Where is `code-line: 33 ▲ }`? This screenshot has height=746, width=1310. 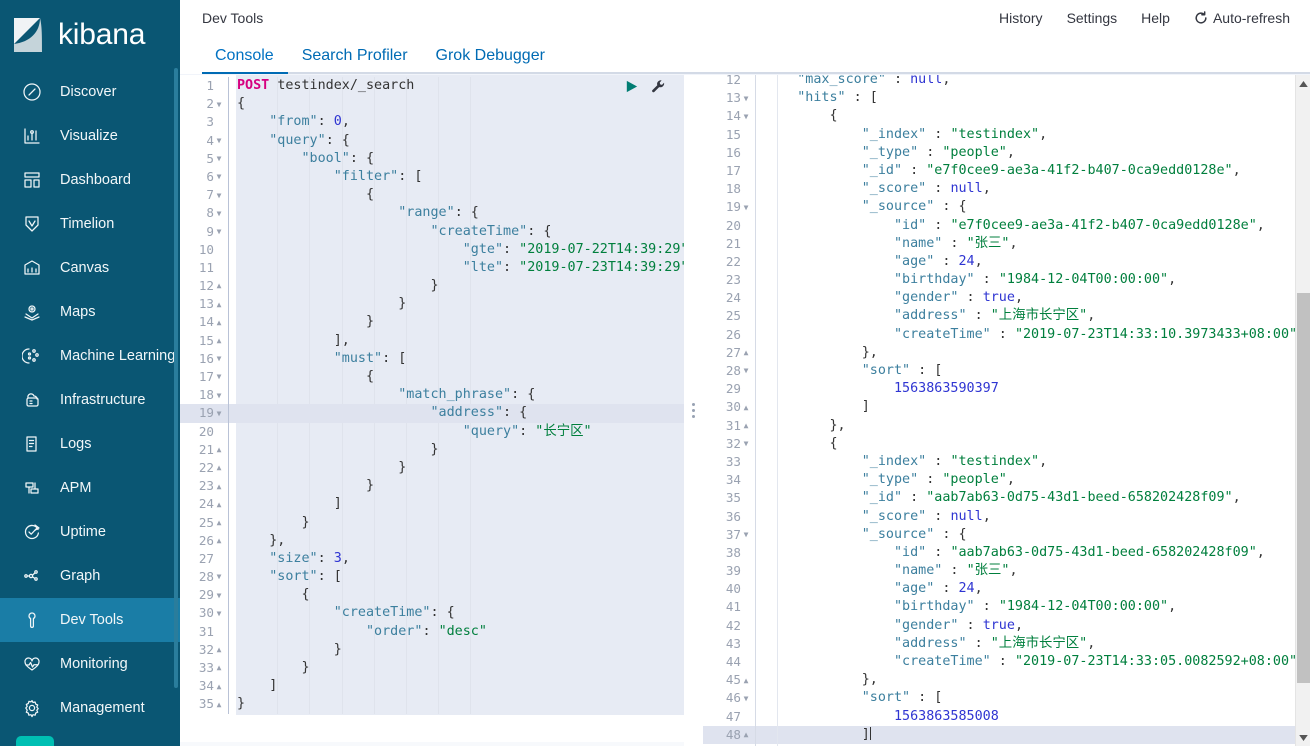 code-line: 33 ▲ } is located at coordinates (432, 668).